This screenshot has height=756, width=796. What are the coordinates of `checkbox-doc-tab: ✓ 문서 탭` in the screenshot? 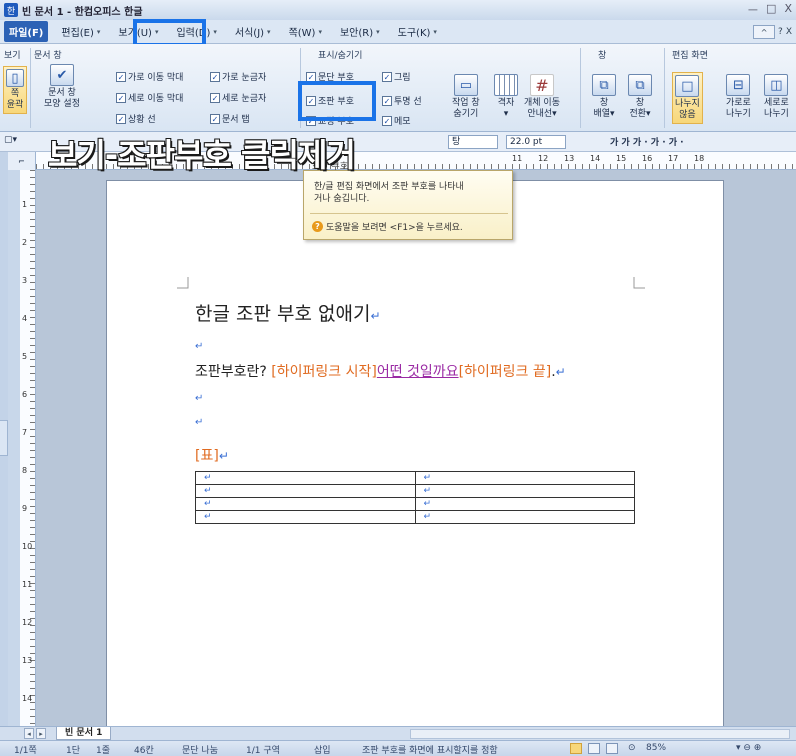 It's located at (230, 118).